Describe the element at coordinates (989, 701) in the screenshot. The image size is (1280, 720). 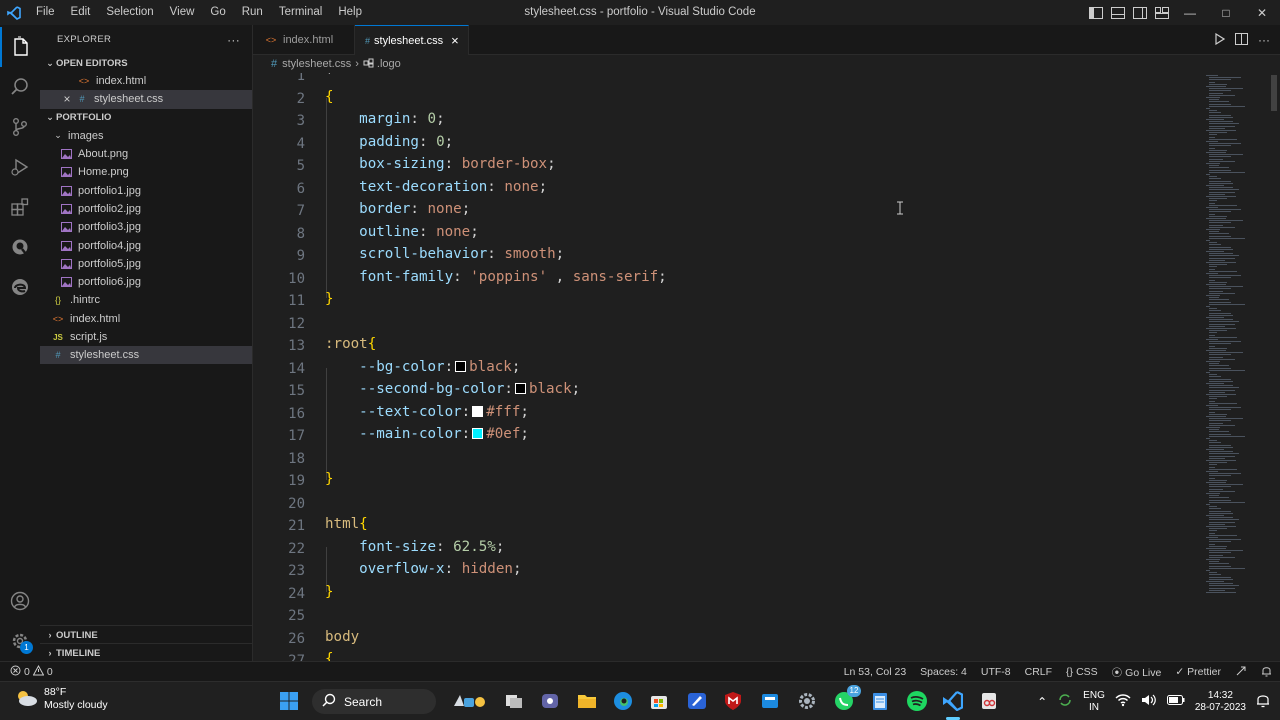
I see `snipping-tool-icon` at that location.